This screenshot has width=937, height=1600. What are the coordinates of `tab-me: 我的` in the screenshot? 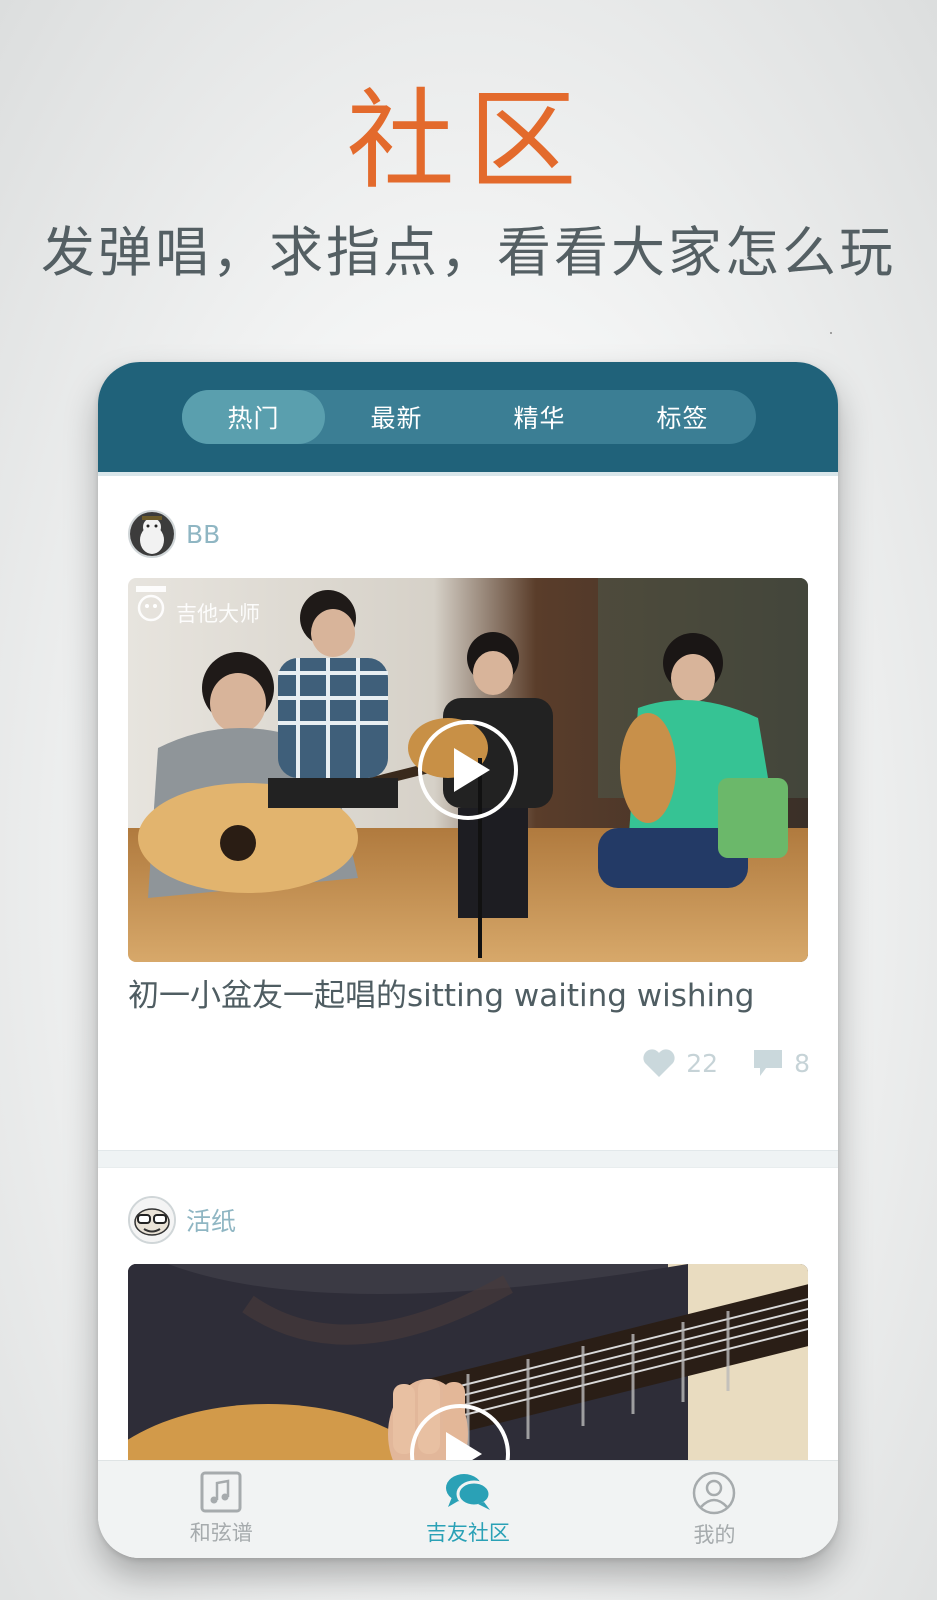 It's located at (714, 1509).